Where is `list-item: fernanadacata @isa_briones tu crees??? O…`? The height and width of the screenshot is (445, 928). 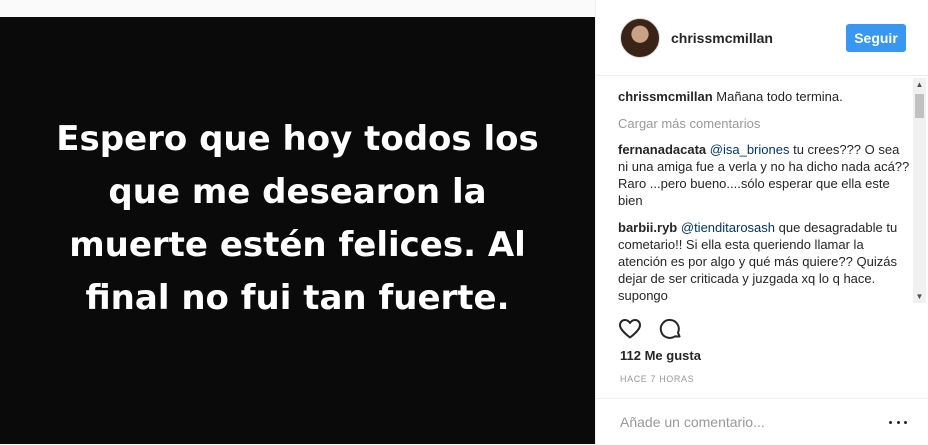 list-item: fernanadacata @isa_briones tu crees??? O… is located at coordinates (764, 175).